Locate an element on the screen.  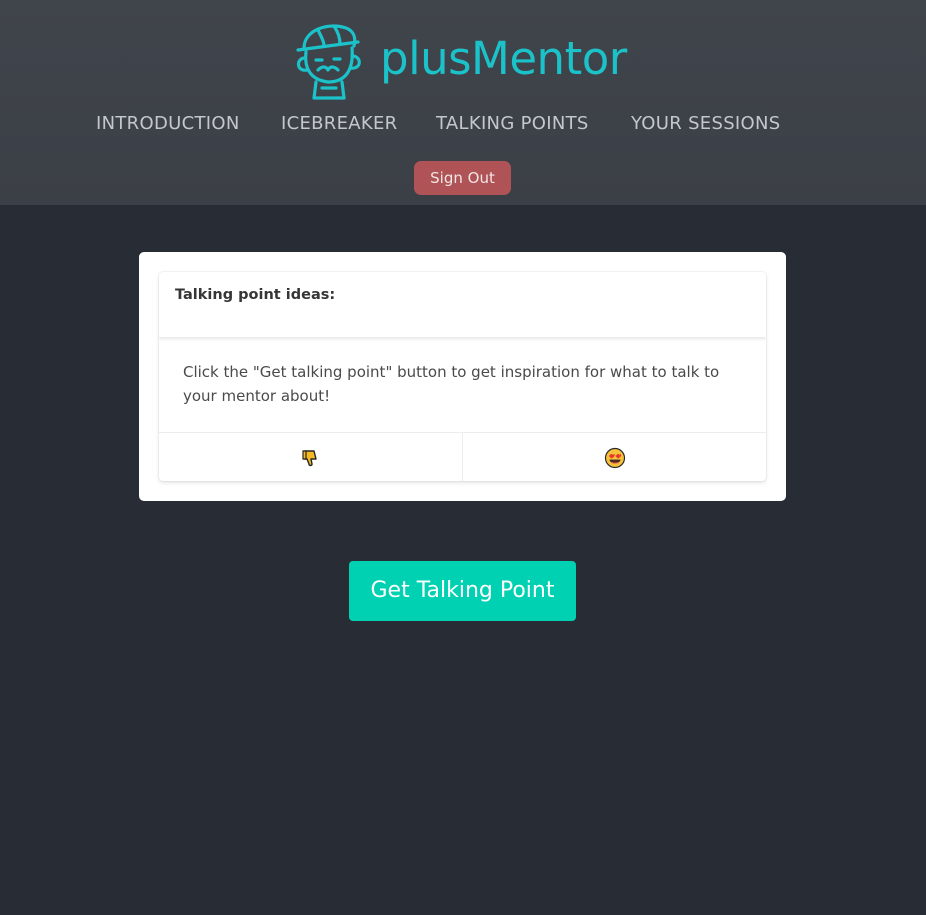
mentor-avatar-icon is located at coordinates (328, 62).